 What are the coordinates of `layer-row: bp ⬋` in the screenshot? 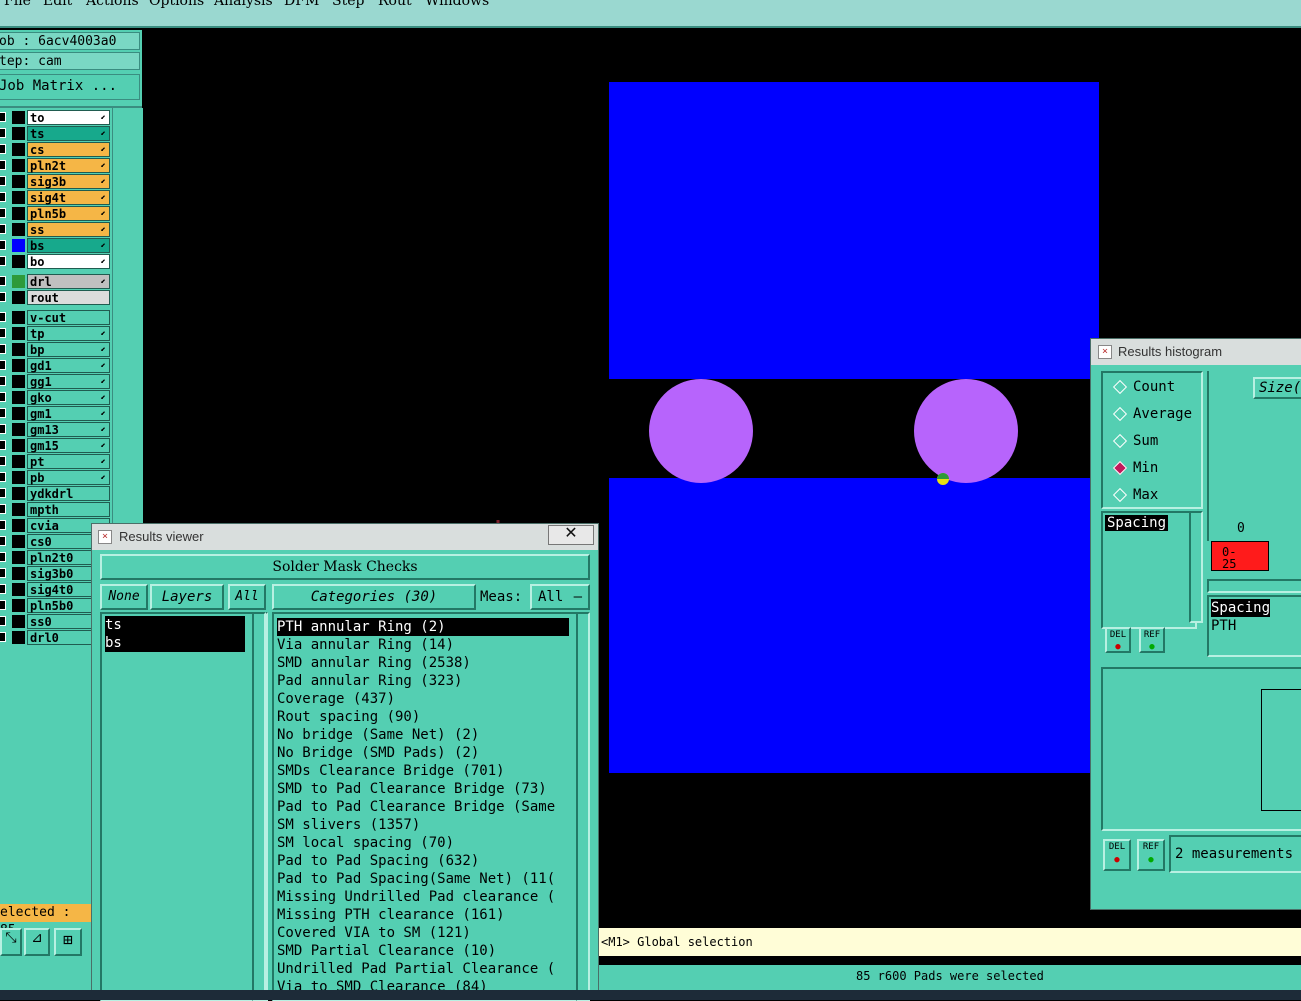 It's located at (56, 349).